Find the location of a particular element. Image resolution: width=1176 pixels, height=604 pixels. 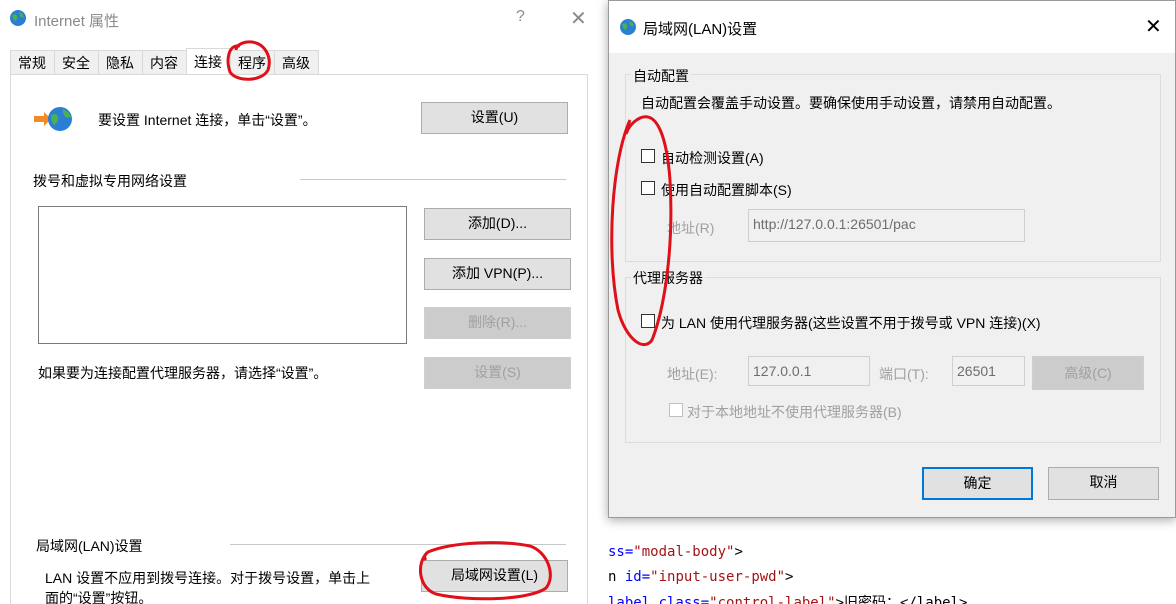

connections-list is located at coordinates (222, 275).